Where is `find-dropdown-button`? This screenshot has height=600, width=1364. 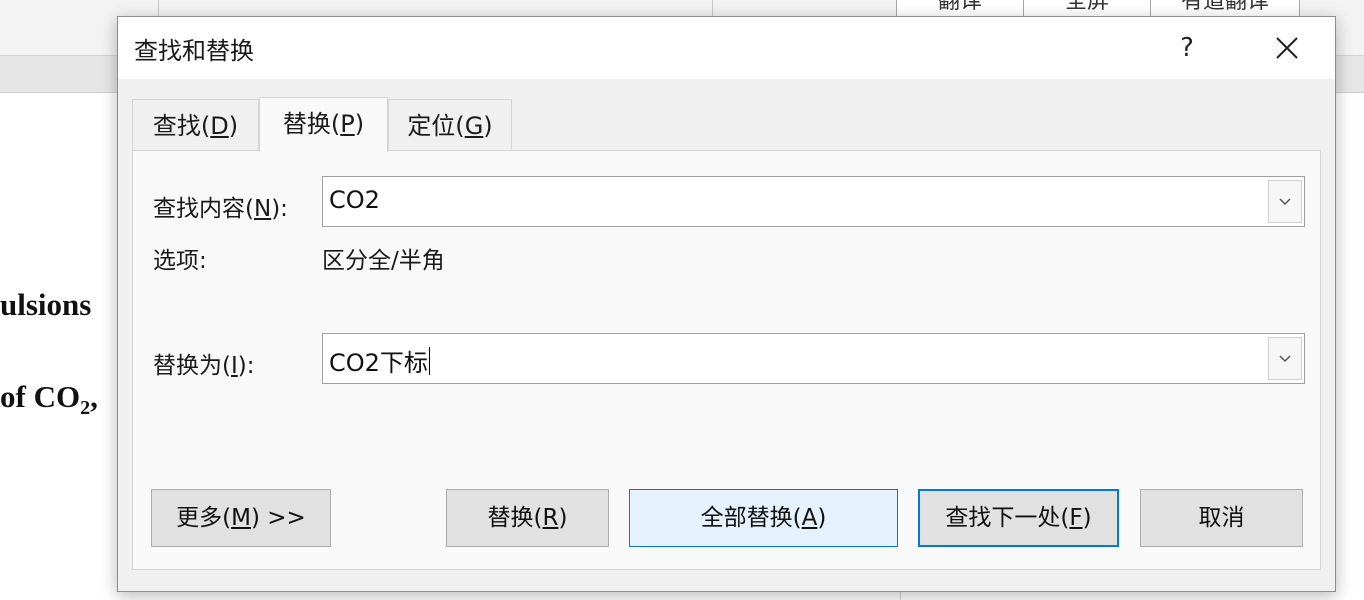 find-dropdown-button is located at coordinates (1285, 201).